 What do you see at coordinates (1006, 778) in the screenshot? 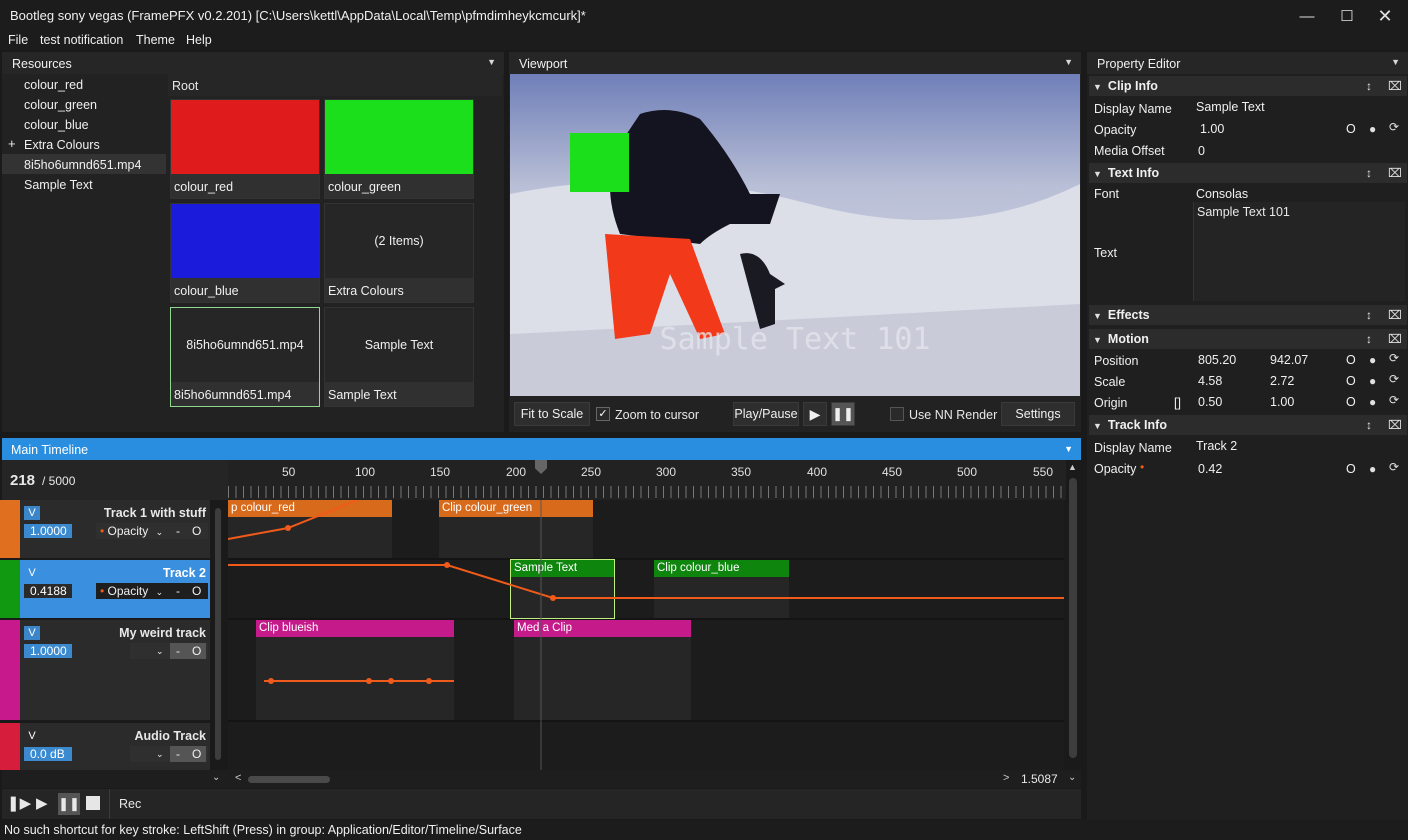
I see `scroll-right-icon: >` at bounding box center [1006, 778].